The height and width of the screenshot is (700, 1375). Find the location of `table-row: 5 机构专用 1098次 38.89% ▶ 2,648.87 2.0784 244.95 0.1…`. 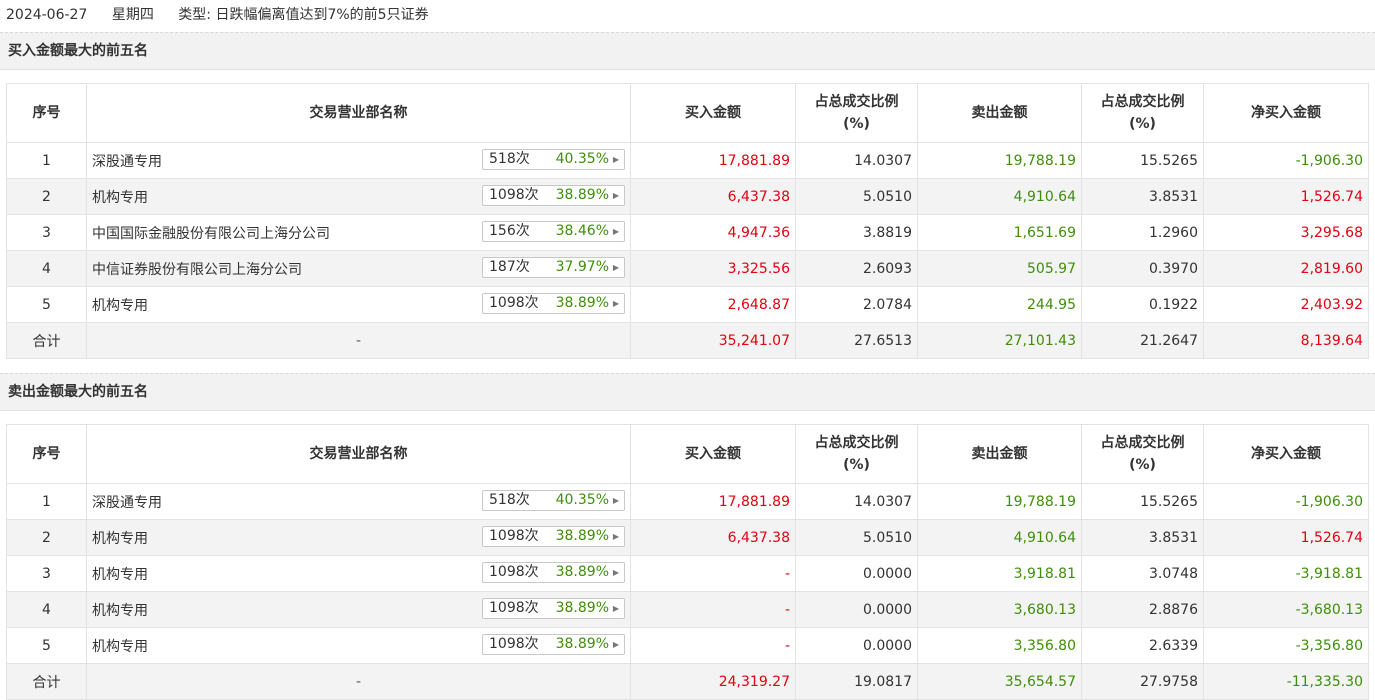

table-row: 5 机构专用 1098次 38.89% ▶ 2,648.87 2.0784 244.95 0.1… is located at coordinates (687, 304).